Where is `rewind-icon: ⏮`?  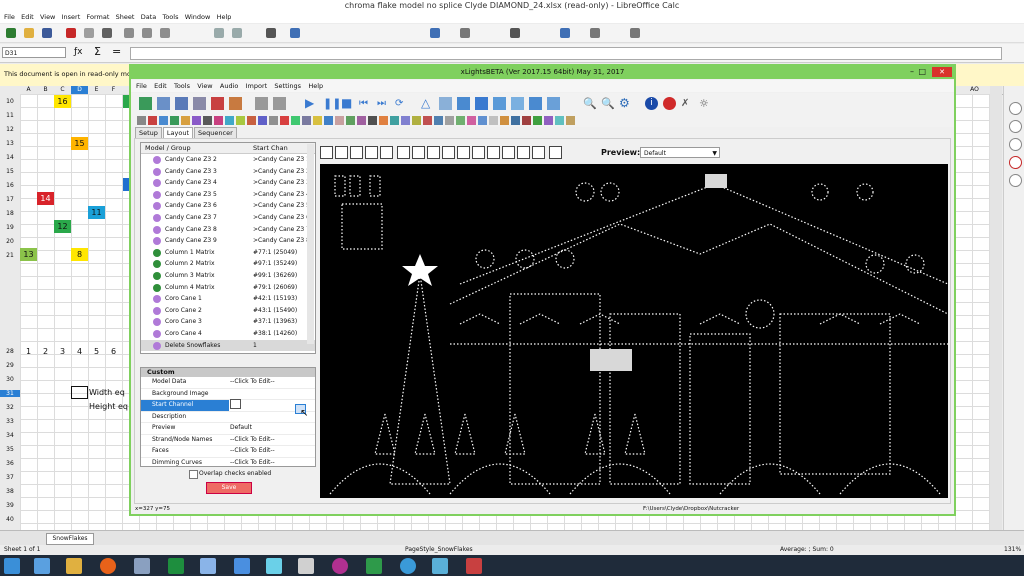
rewind-icon: ⏮ is located at coordinates (365, 103).